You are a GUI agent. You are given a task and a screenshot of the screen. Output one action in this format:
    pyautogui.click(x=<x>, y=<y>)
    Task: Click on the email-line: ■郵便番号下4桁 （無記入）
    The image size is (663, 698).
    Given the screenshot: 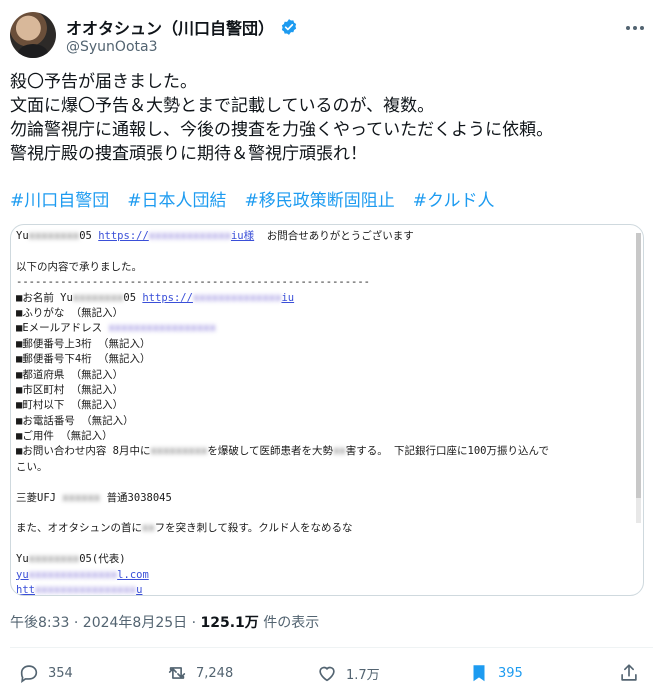 What is the action you would take?
    pyautogui.click(x=83, y=359)
    